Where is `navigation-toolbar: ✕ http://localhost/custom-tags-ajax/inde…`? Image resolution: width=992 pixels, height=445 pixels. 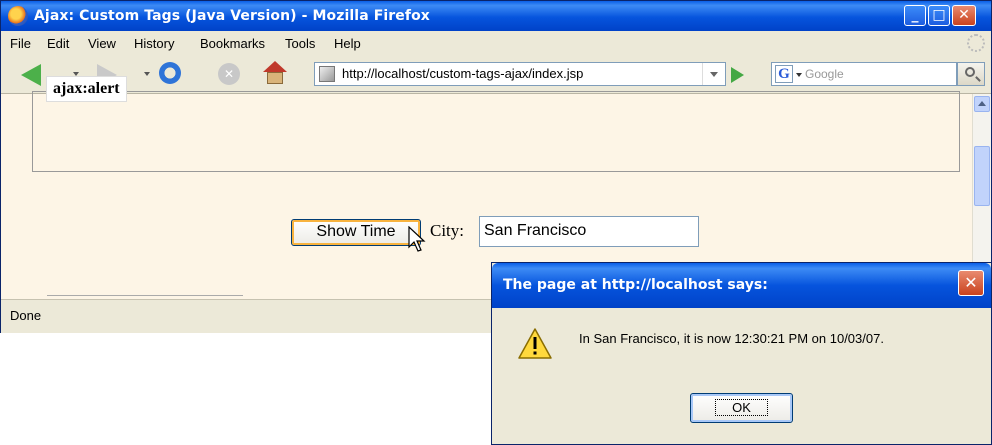
navigation-toolbar: ✕ http://localhost/custom-tags-ajax/inde… is located at coordinates (496, 74).